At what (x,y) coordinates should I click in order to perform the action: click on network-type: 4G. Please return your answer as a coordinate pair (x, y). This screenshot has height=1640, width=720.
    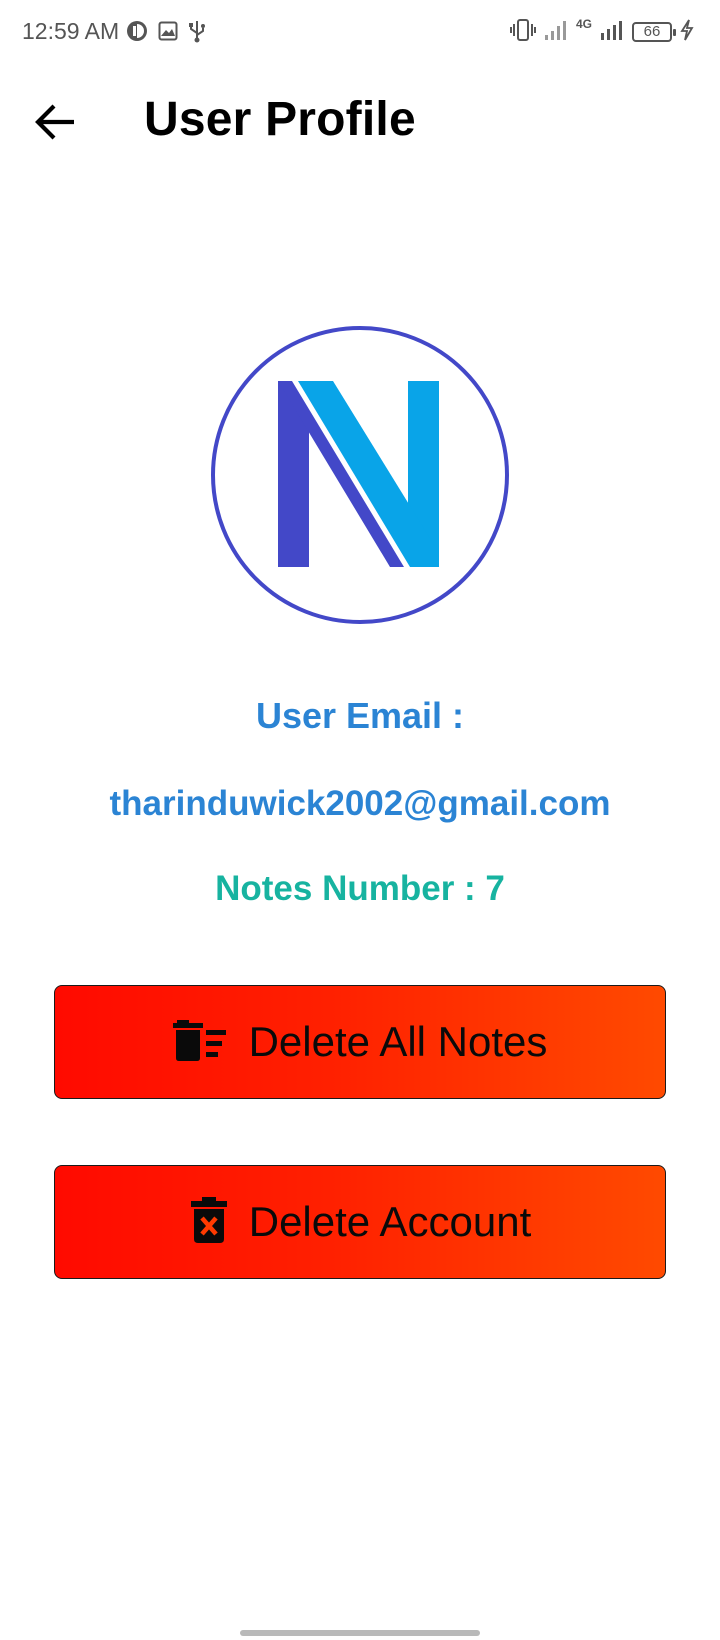
    Looking at the image, I should click on (583, 24).